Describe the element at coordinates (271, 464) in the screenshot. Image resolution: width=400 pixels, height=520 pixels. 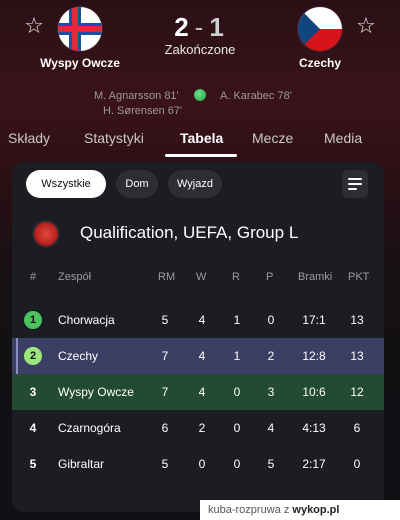
I see `losses: 5` at that location.